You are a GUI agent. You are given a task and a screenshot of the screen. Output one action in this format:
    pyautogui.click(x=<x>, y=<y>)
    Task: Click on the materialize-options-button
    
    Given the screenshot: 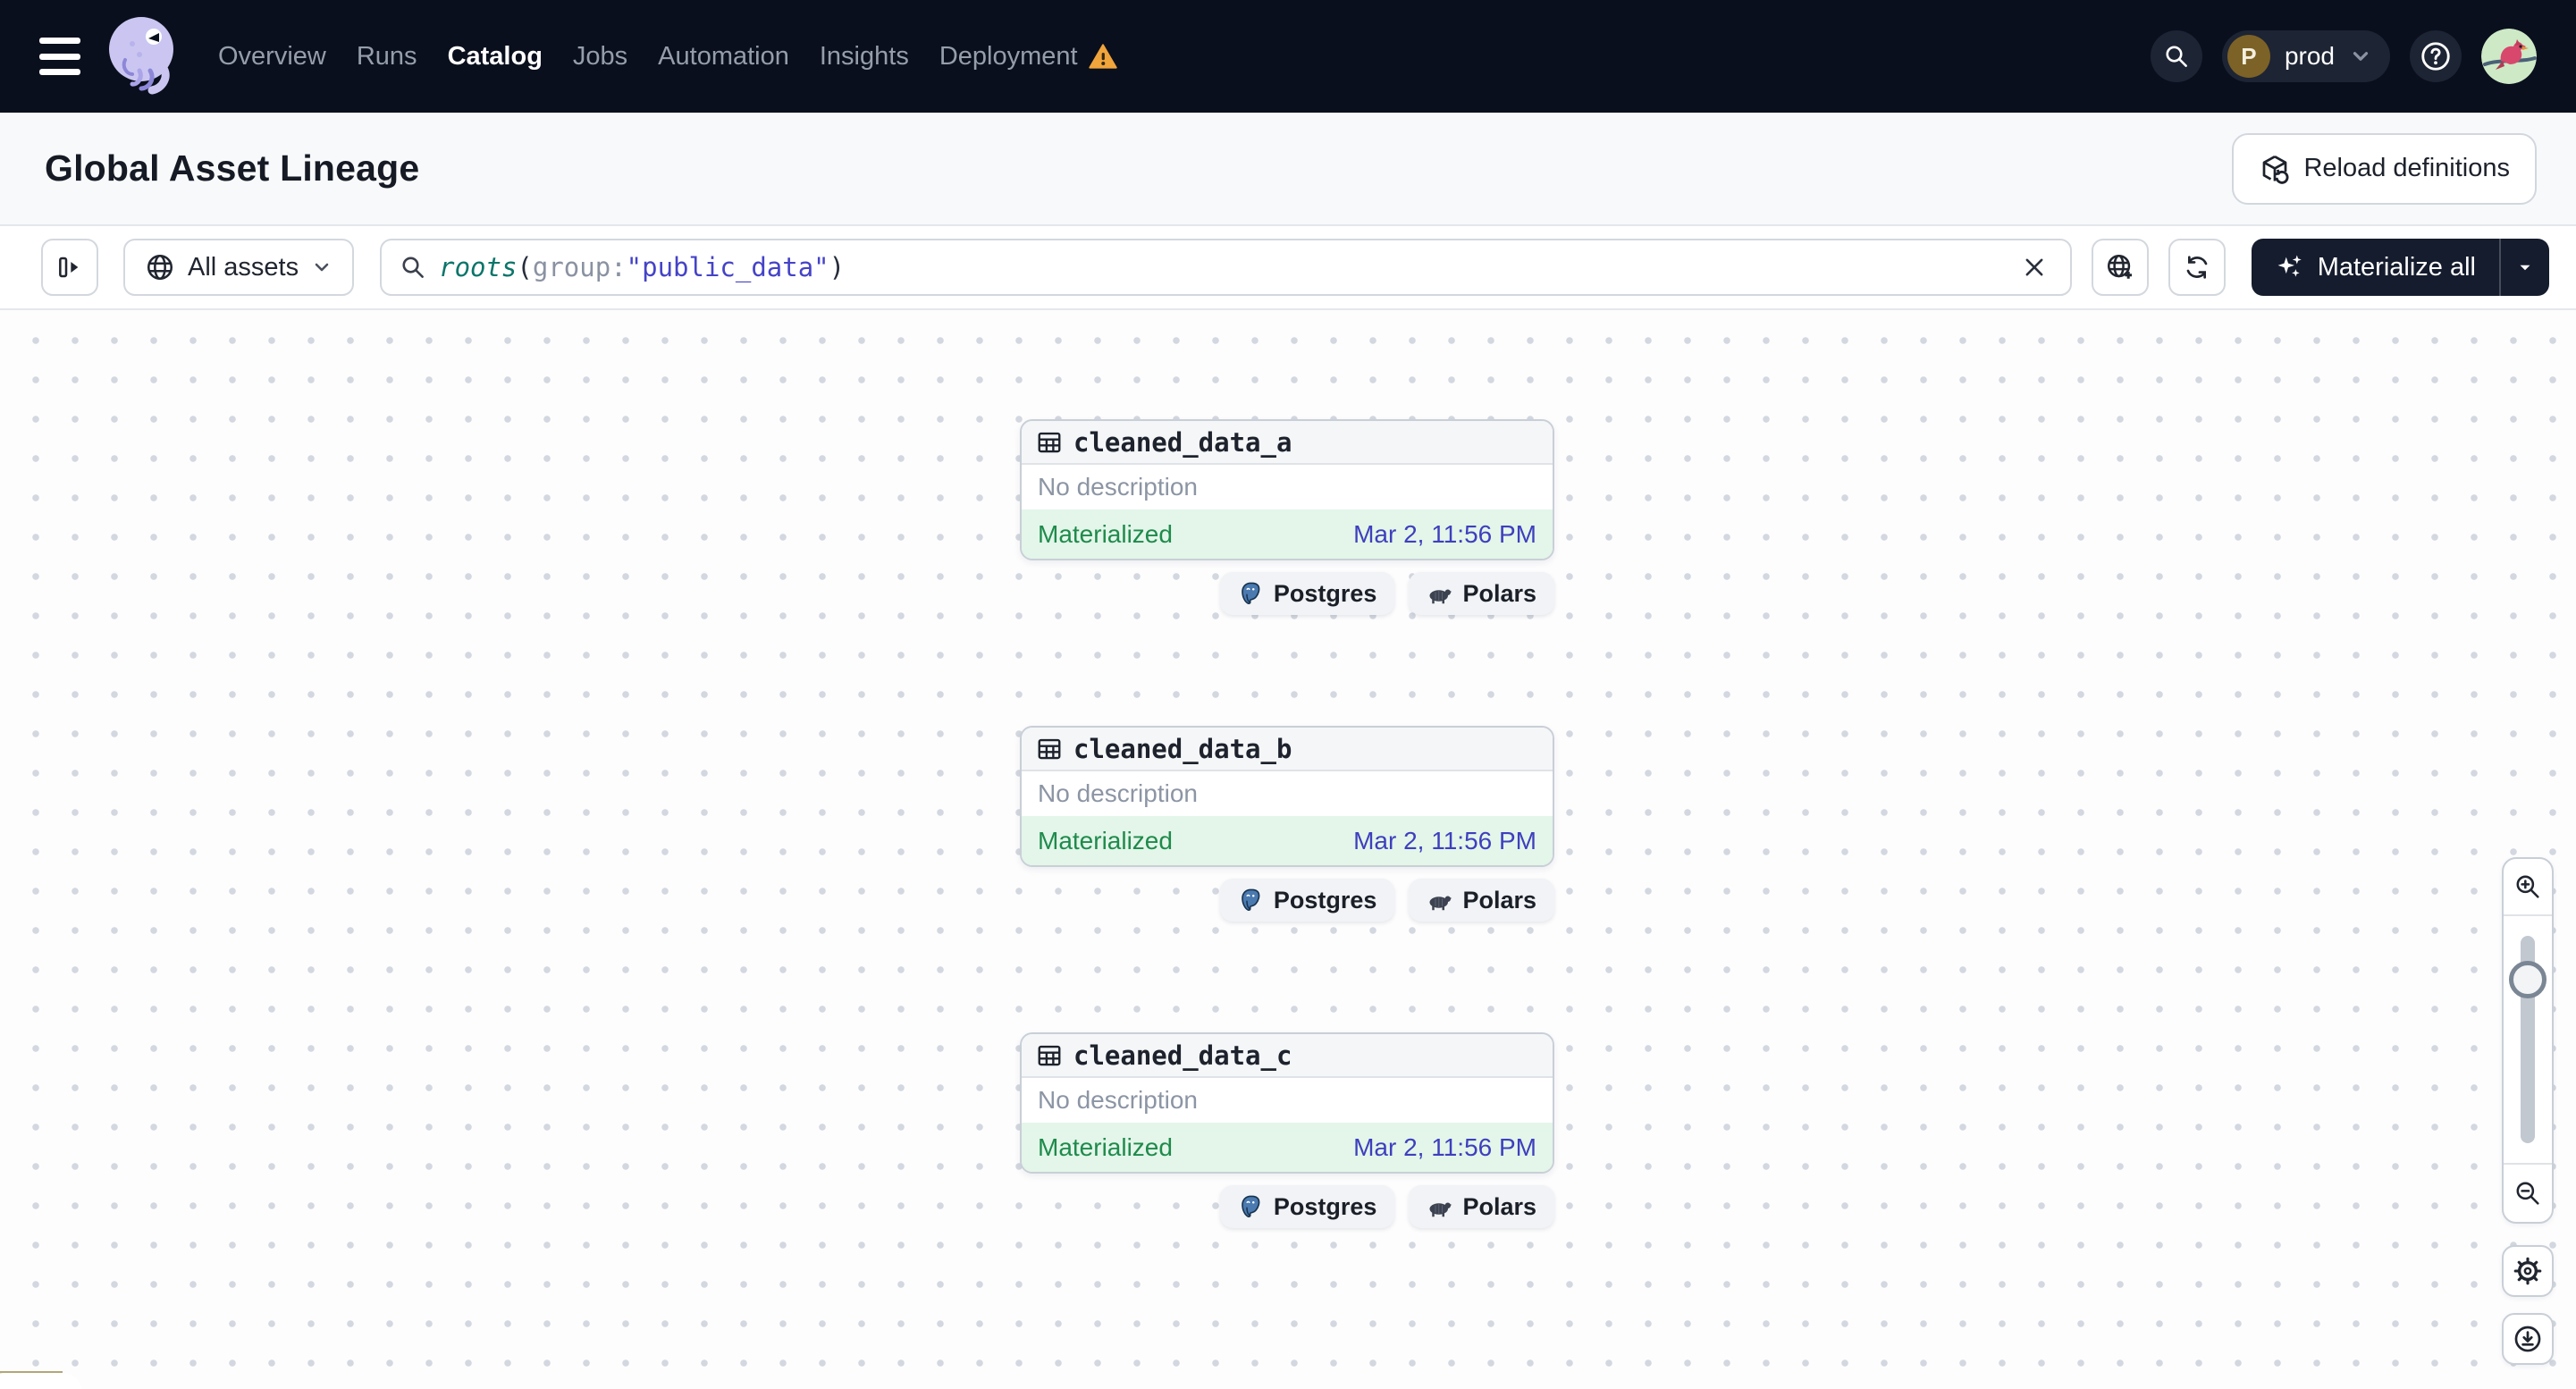 What is the action you would take?
    pyautogui.click(x=2524, y=267)
    